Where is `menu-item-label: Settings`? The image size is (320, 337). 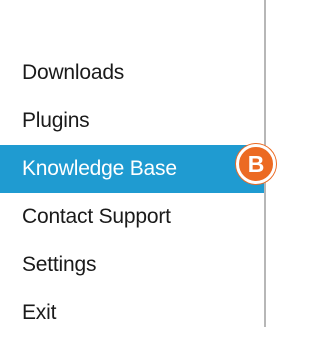 menu-item-label: Settings is located at coordinates (59, 264).